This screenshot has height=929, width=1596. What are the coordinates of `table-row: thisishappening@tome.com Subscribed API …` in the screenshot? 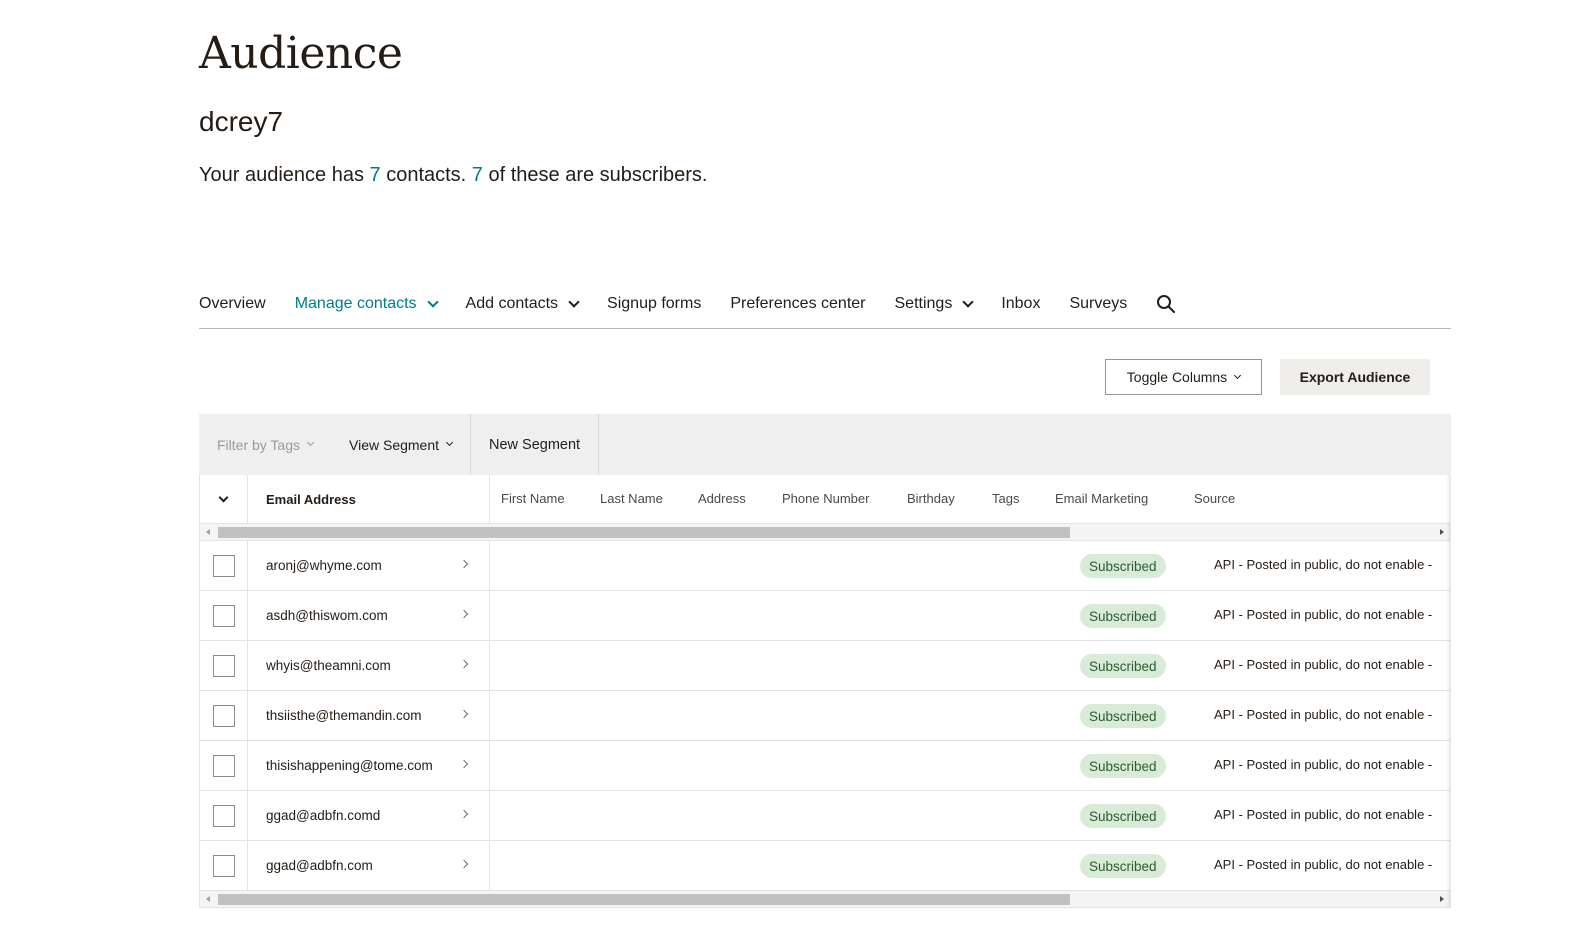 It's located at (825, 766).